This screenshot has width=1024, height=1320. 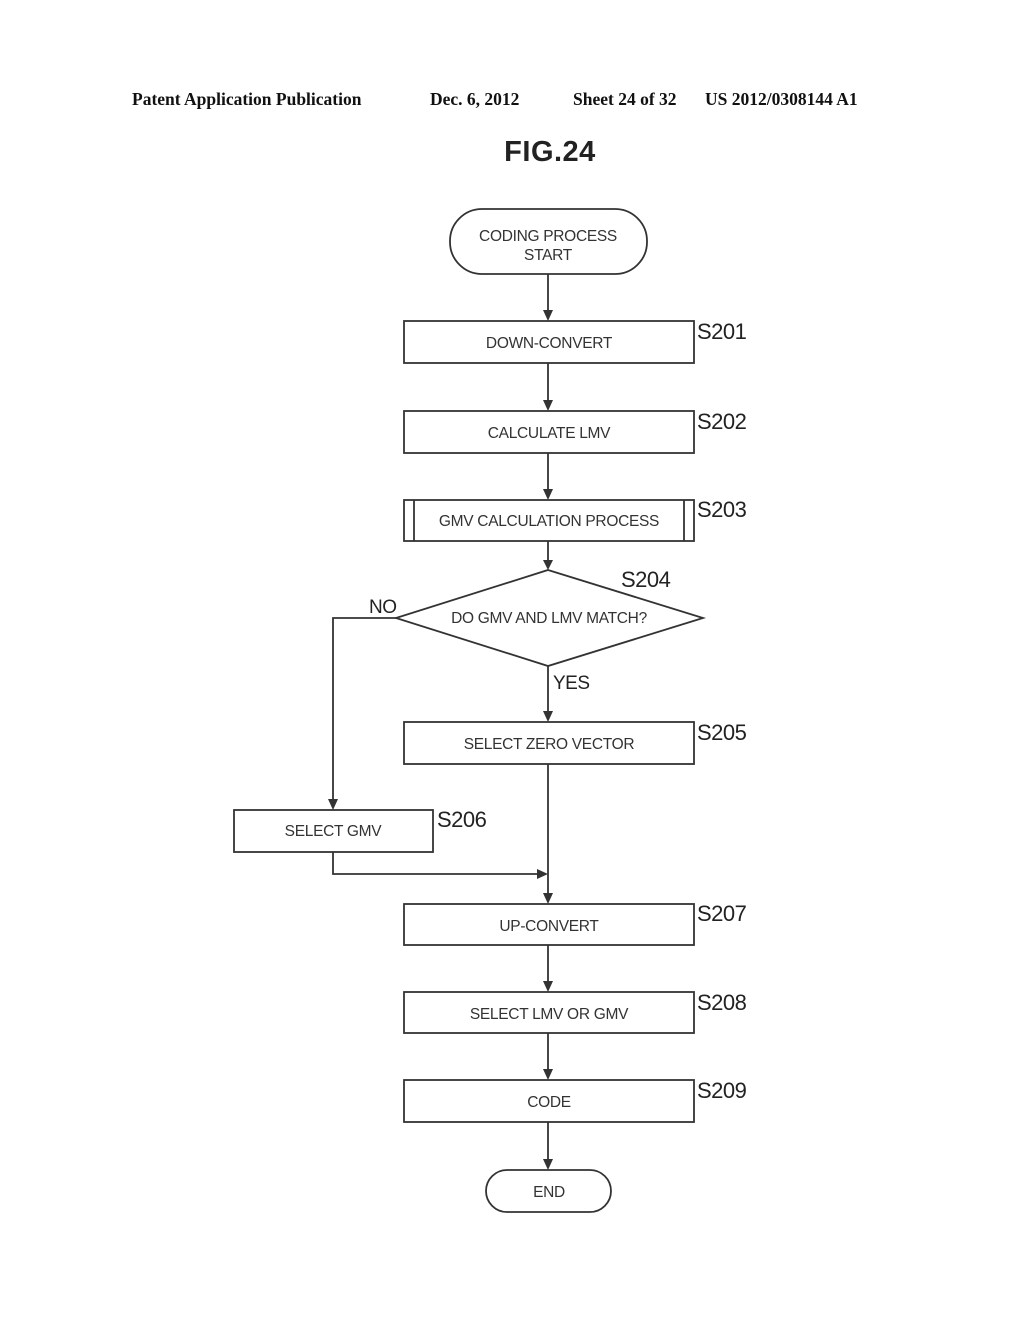 What do you see at coordinates (722, 1090) in the screenshot?
I see `step-id: S209` at bounding box center [722, 1090].